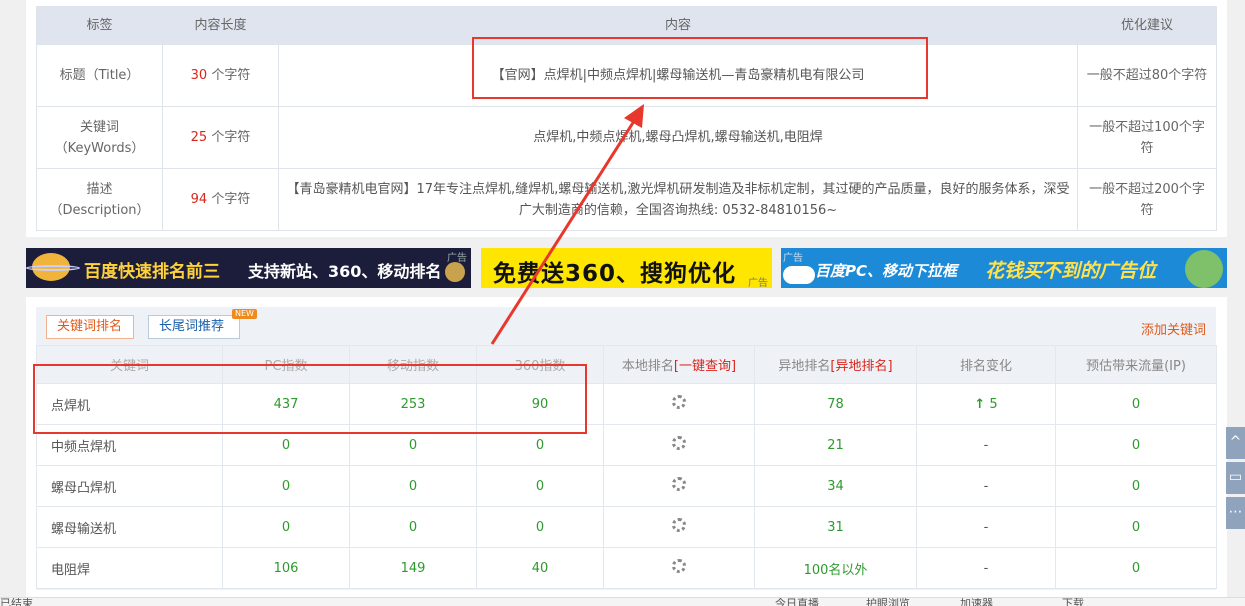 This screenshot has height=606, width=1245. I want to click on keyword-cell: 螺母凸焊机, so click(129, 486).